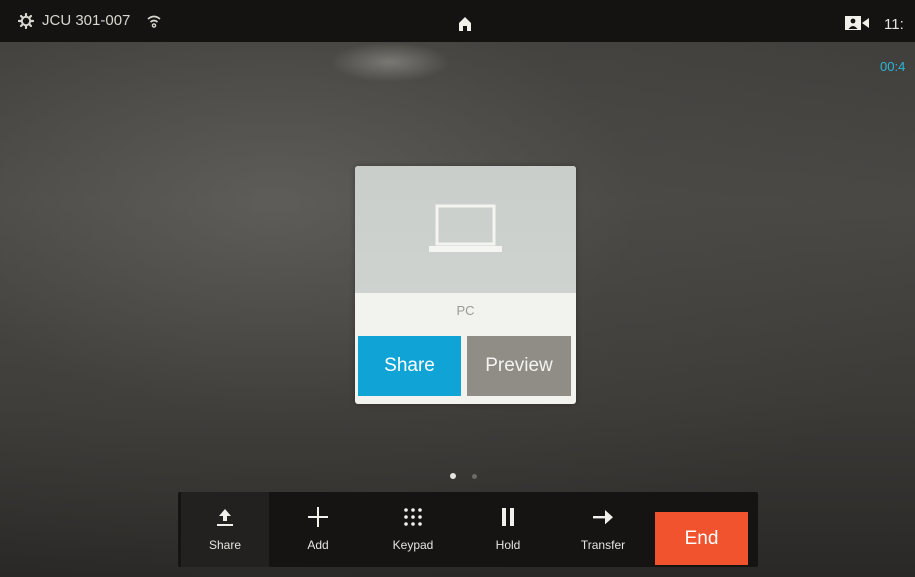 This screenshot has width=915, height=577. I want to click on keypad-label: Keypad, so click(413, 545).